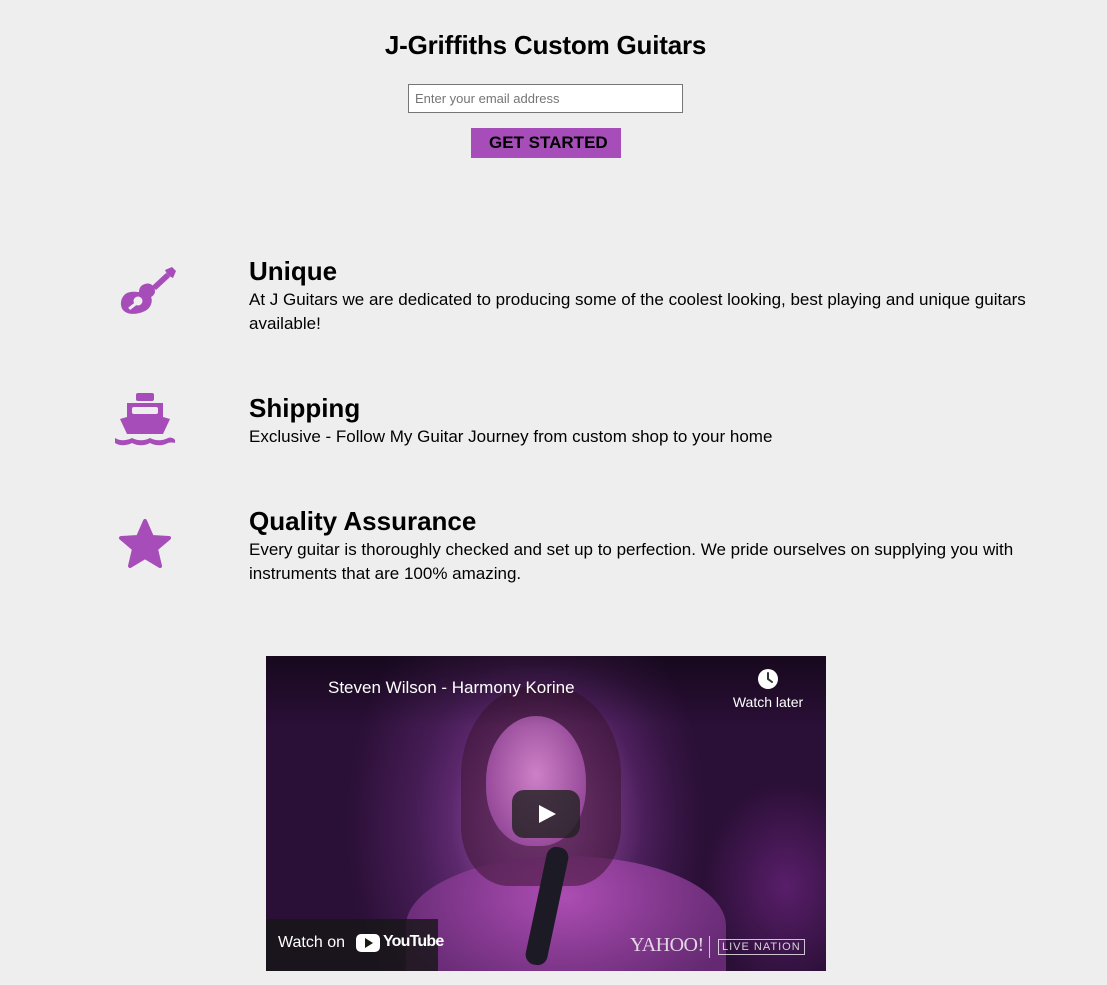  Describe the element at coordinates (413, 941) in the screenshot. I see `youtube-wordmark: YouTube` at that location.